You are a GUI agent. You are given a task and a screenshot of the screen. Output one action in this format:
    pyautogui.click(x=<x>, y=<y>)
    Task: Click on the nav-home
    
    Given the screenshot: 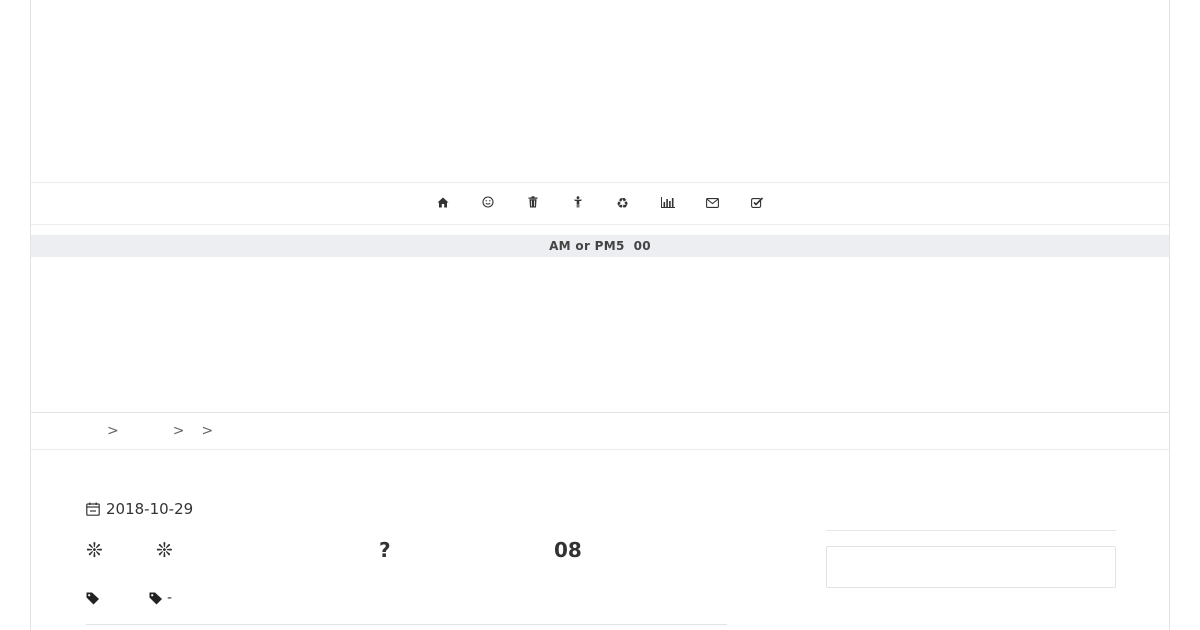 What is the action you would take?
    pyautogui.click(x=442, y=203)
    